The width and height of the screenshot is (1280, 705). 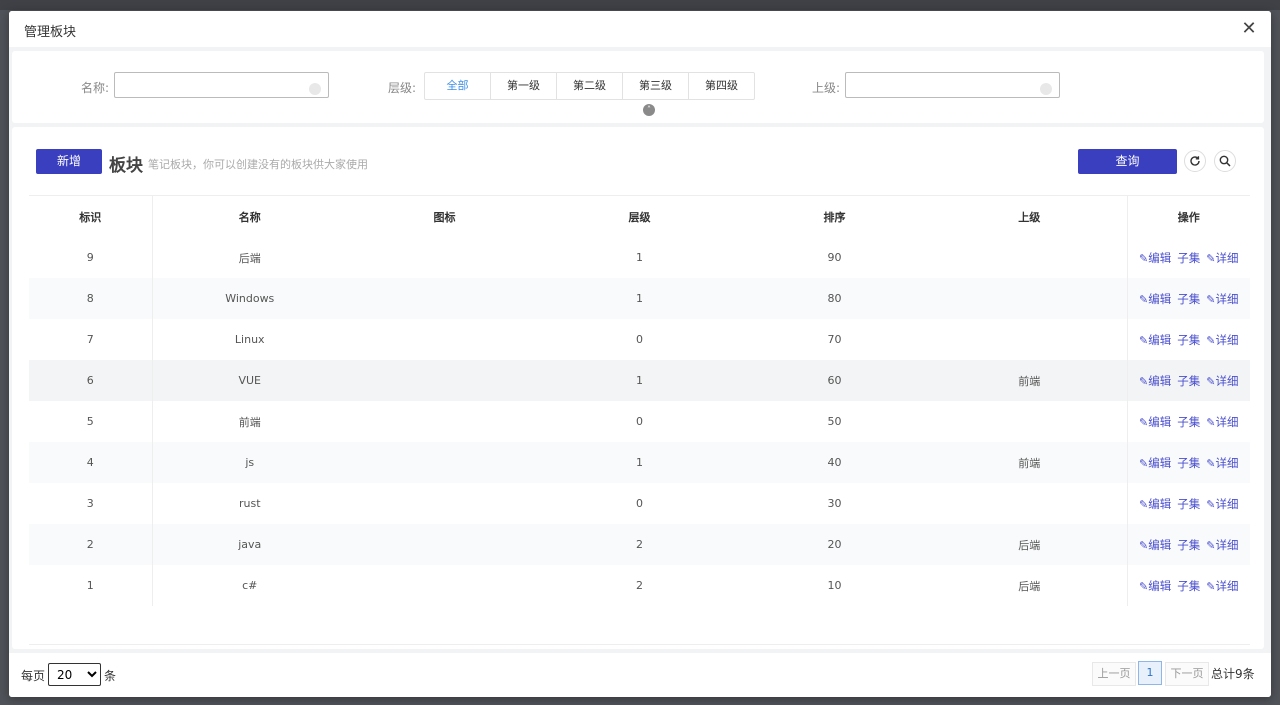 I want to click on cell-sort: 10, so click(x=834, y=585).